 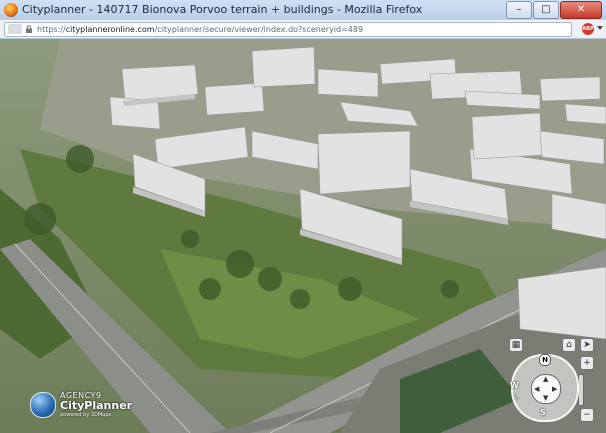 I want to click on product-label: CityPlanner, so click(x=96, y=405).